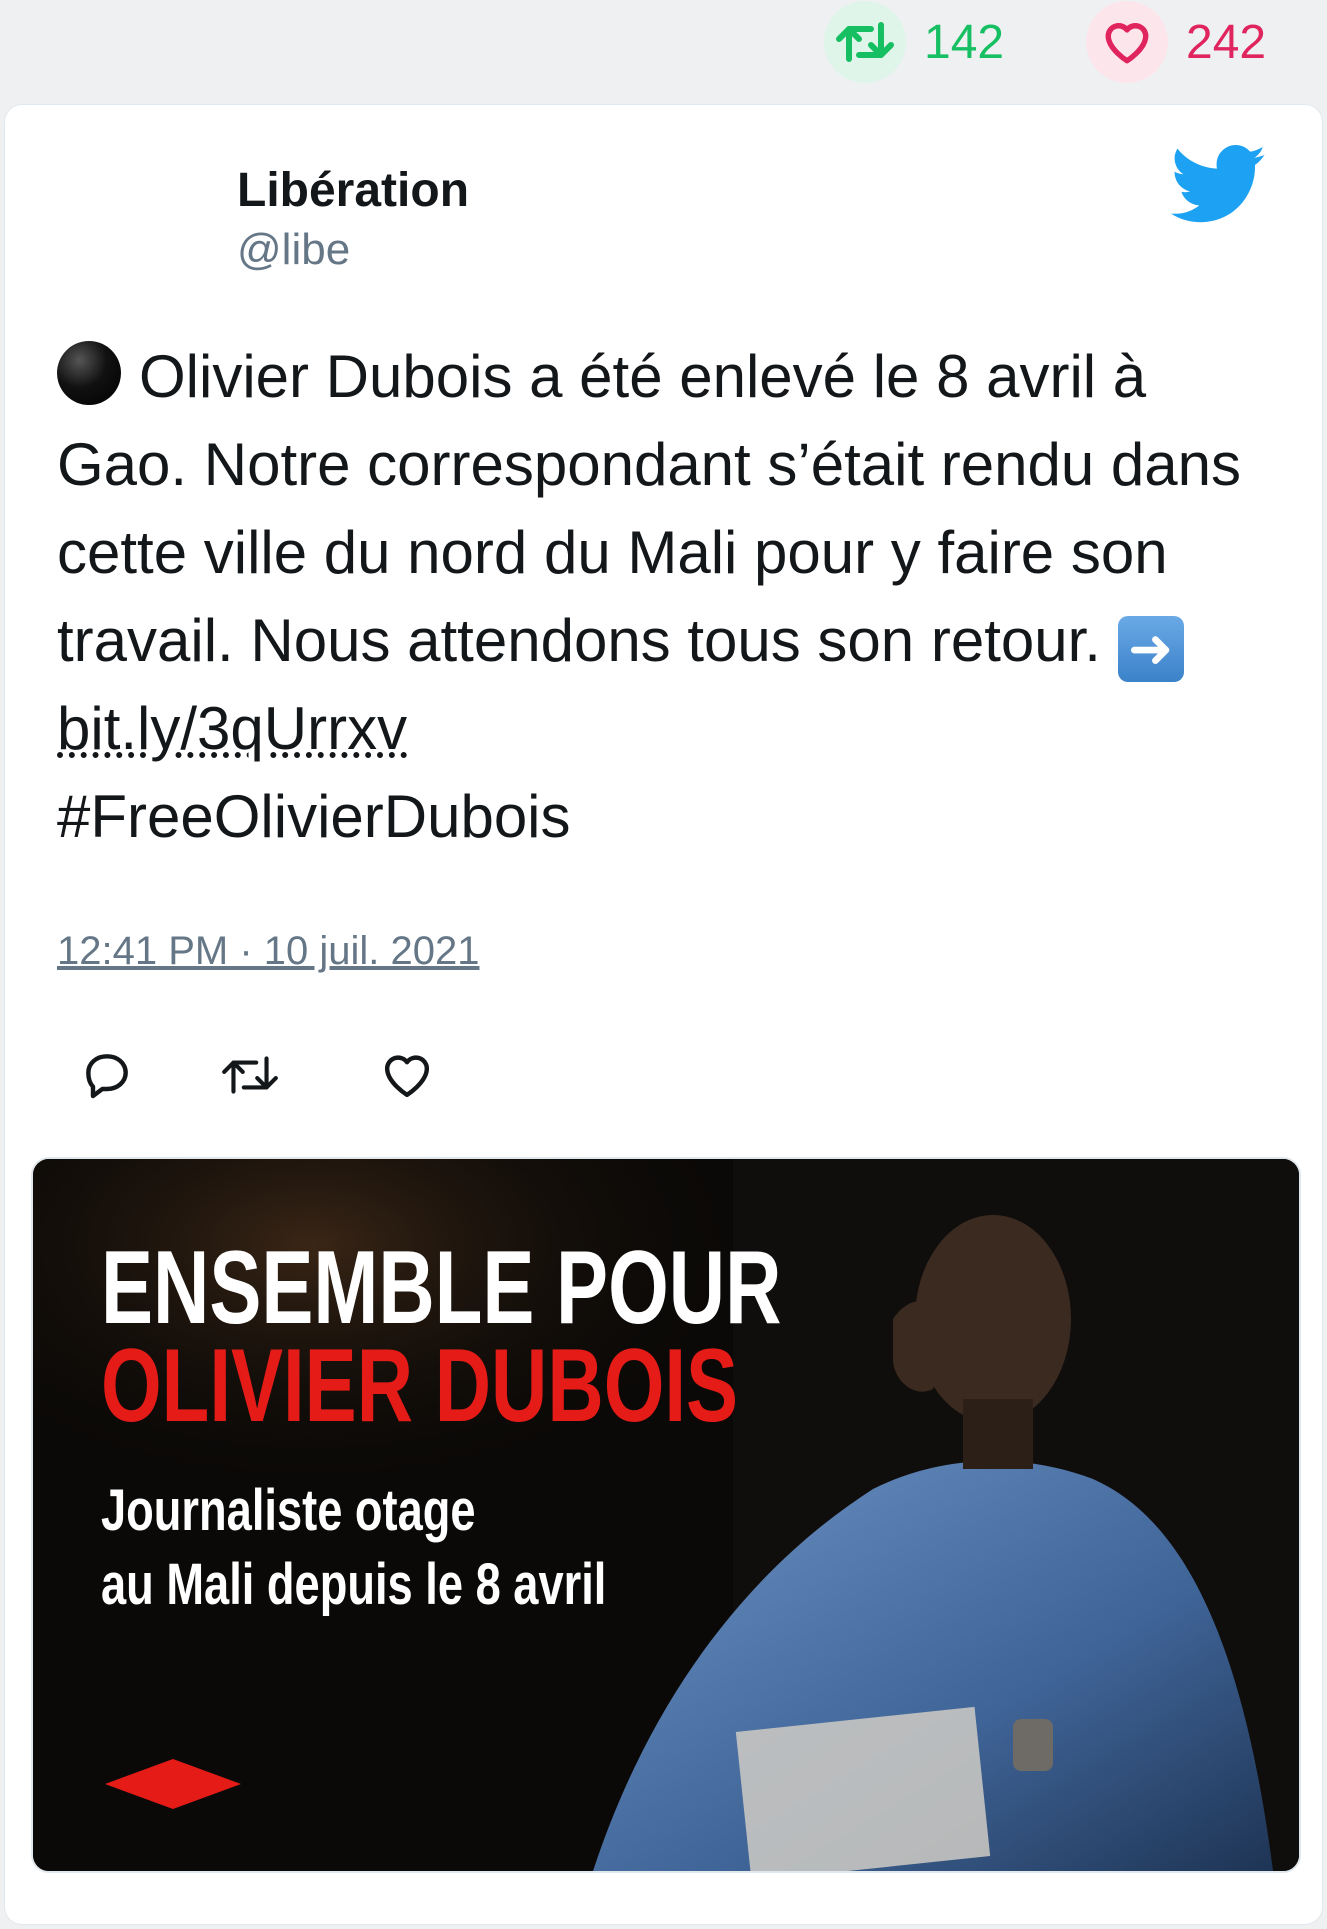  Describe the element at coordinates (914, 42) in the screenshot. I see `retweet-count-stat: 142` at that location.